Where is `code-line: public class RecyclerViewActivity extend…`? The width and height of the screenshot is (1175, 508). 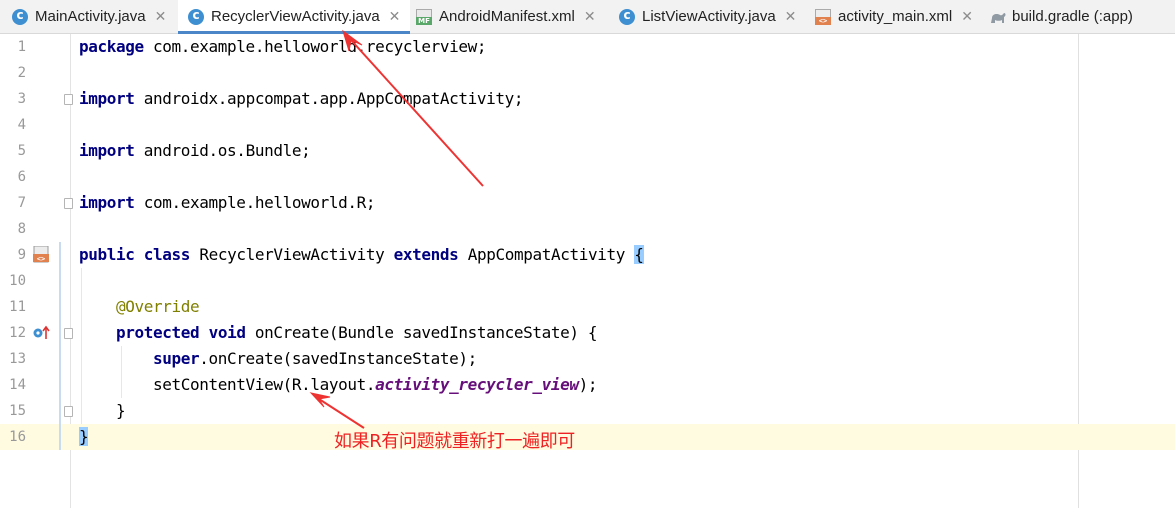 code-line: public class RecyclerViewActivity extend… is located at coordinates (587, 255).